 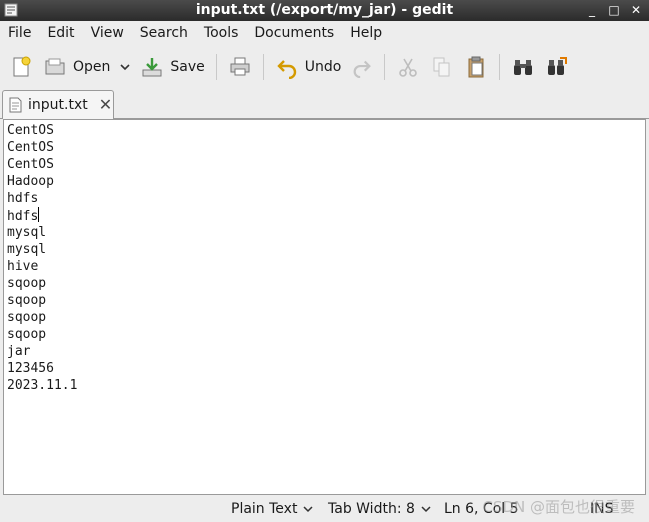 I want to click on menu-documents: Documents, so click(x=294, y=33).